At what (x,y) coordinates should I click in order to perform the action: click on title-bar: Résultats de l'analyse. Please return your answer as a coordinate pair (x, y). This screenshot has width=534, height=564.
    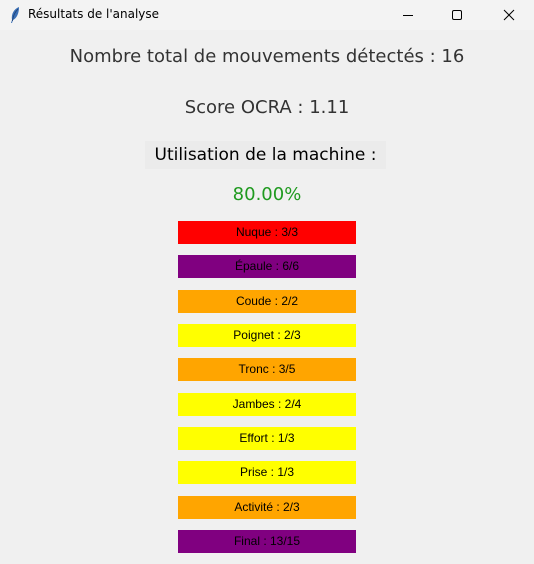
    Looking at the image, I should click on (267, 15).